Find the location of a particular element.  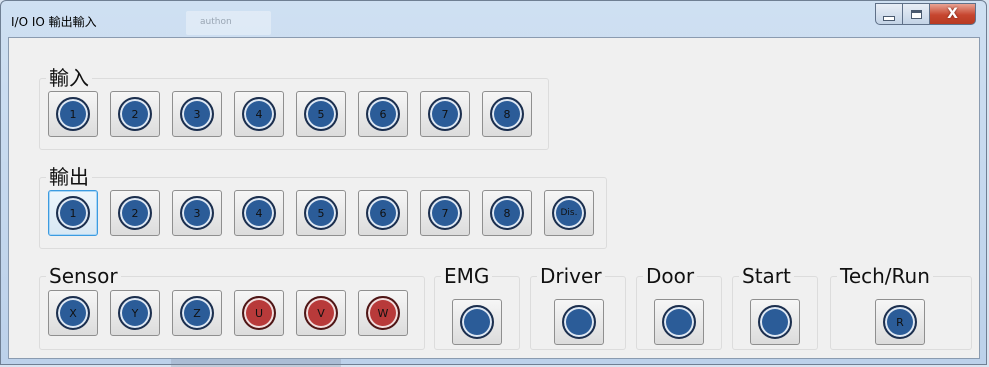

sensor-lamp-label: Z is located at coordinates (197, 313).